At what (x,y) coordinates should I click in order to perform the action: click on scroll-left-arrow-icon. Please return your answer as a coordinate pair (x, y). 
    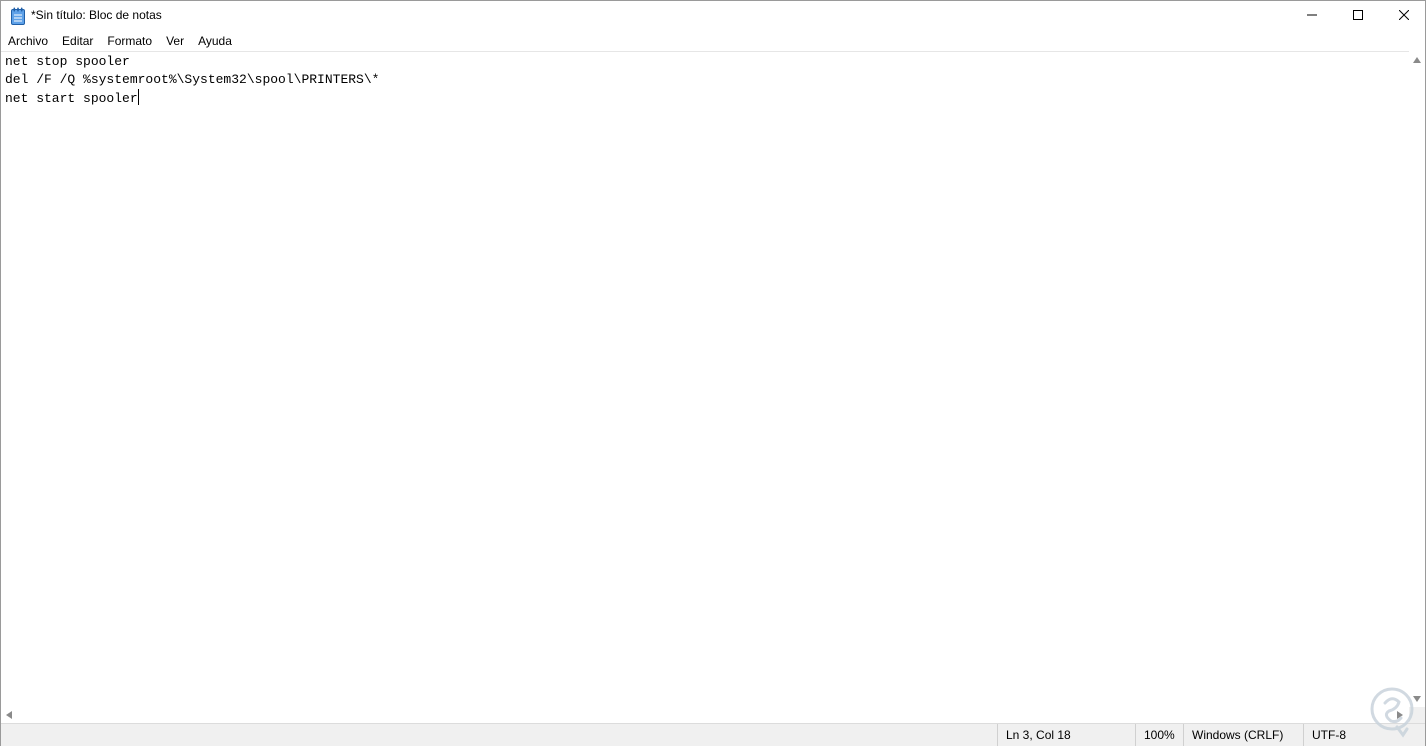
    Looking at the image, I should click on (9, 715).